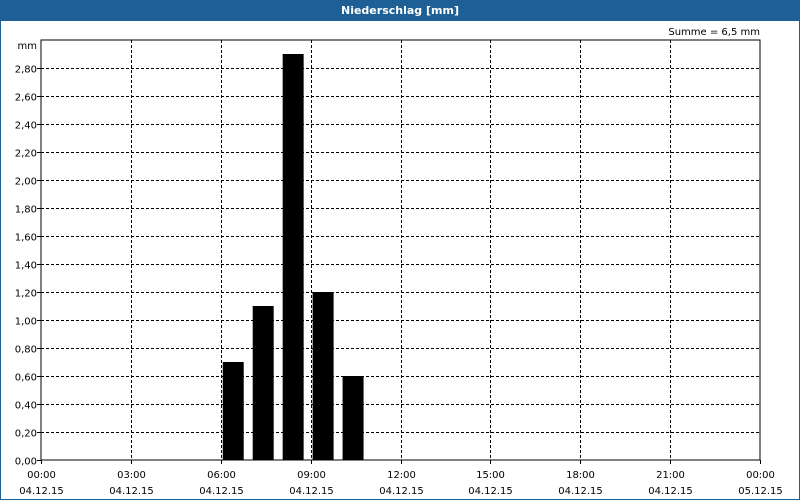  What do you see at coordinates (26, 182) in the screenshot?
I see `y-tick-label: 2,00` at bounding box center [26, 182].